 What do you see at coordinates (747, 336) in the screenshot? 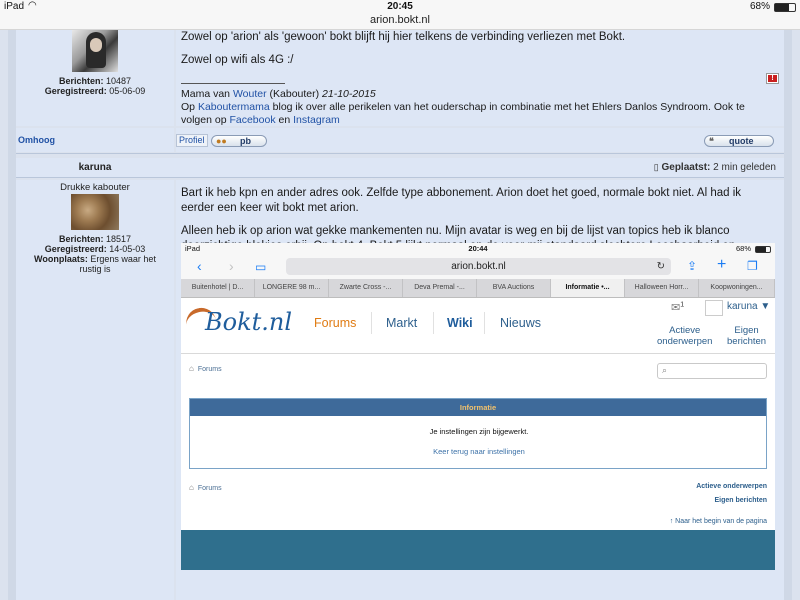
I see `own-posts-link: Eigen berichten` at bounding box center [747, 336].